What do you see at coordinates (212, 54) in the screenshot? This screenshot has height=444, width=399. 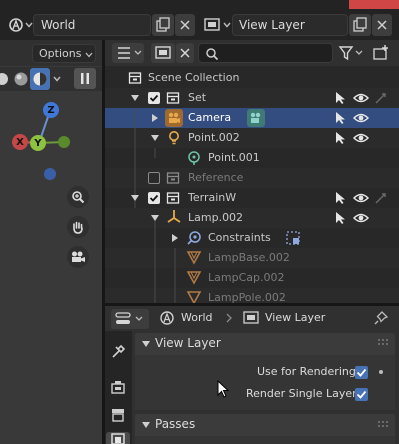 I see `search-icon` at bounding box center [212, 54].